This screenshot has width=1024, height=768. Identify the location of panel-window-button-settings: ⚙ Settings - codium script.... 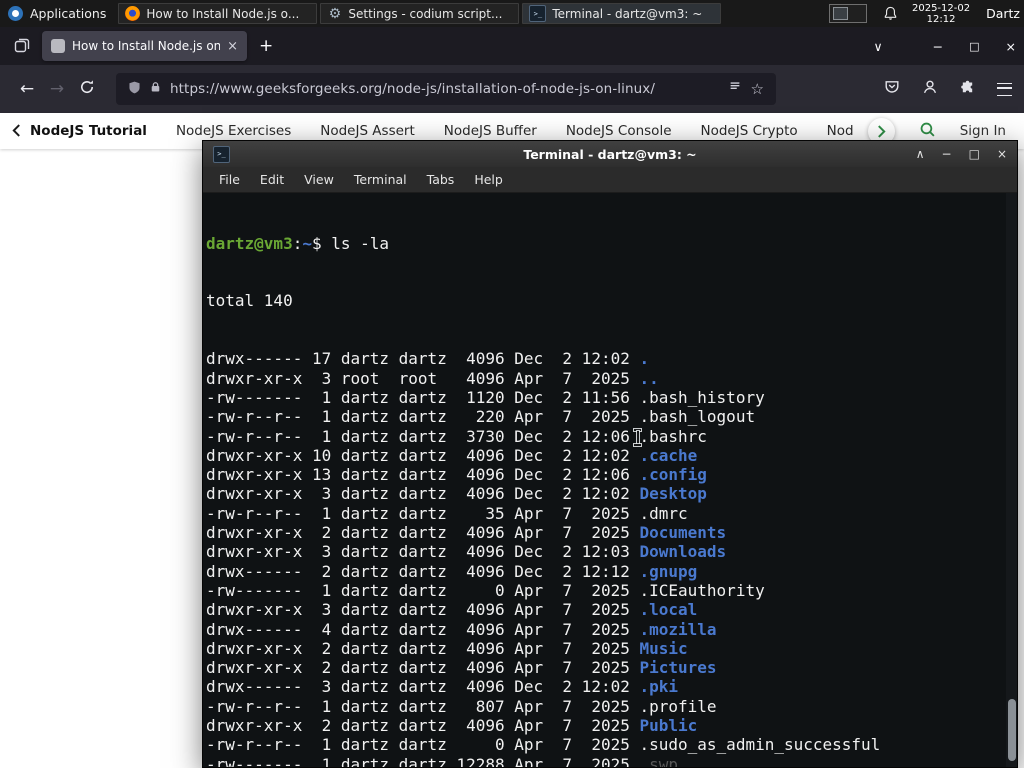
(420, 13).